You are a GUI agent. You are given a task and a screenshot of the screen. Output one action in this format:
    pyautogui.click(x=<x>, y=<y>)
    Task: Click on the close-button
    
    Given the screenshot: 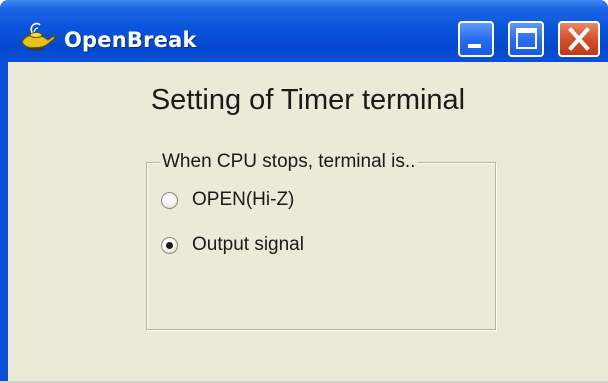 What is the action you would take?
    pyautogui.click(x=579, y=39)
    